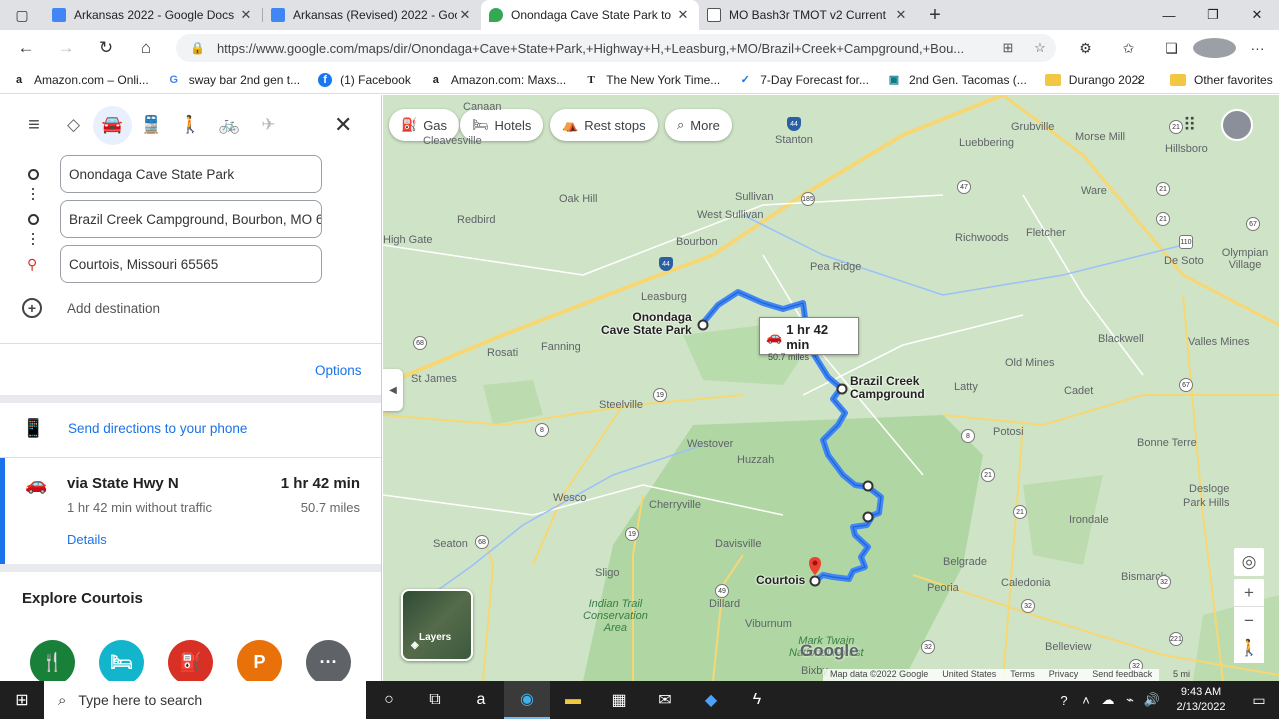 The width and height of the screenshot is (1279, 719). What do you see at coordinates (1152, 700) in the screenshot?
I see `volume-icon: 🔊` at bounding box center [1152, 700].